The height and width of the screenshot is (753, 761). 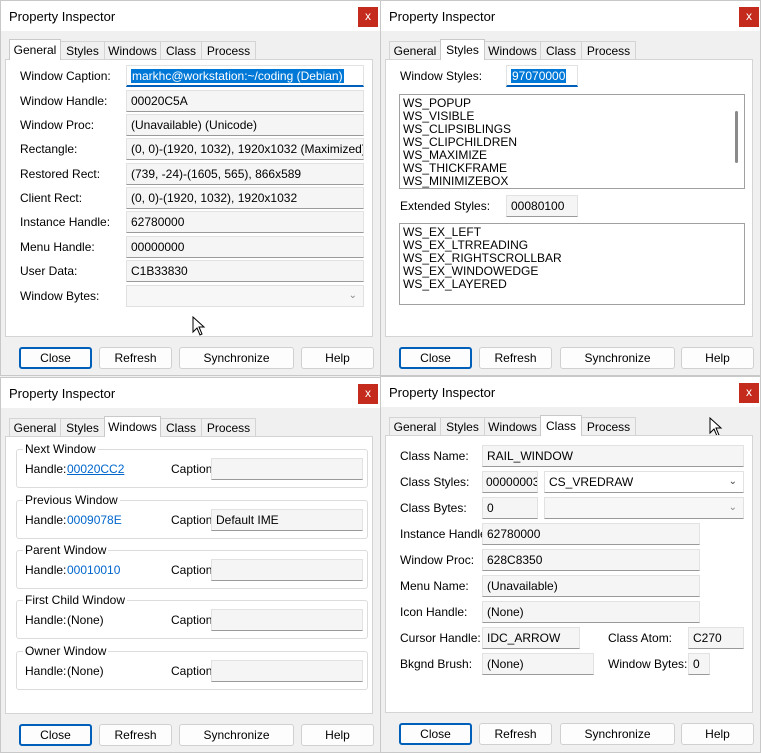 What do you see at coordinates (287, 570) in the screenshot?
I see `parent-window-caption-field` at bounding box center [287, 570].